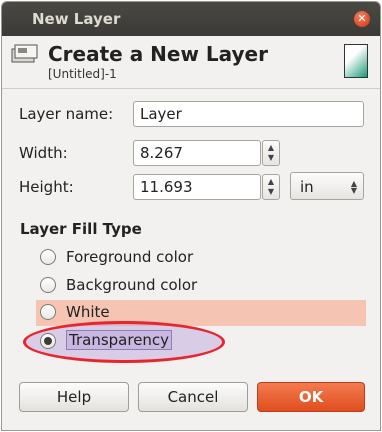 This screenshot has height=432, width=382. What do you see at coordinates (74, 397) in the screenshot?
I see `help-button: Help` at bounding box center [74, 397].